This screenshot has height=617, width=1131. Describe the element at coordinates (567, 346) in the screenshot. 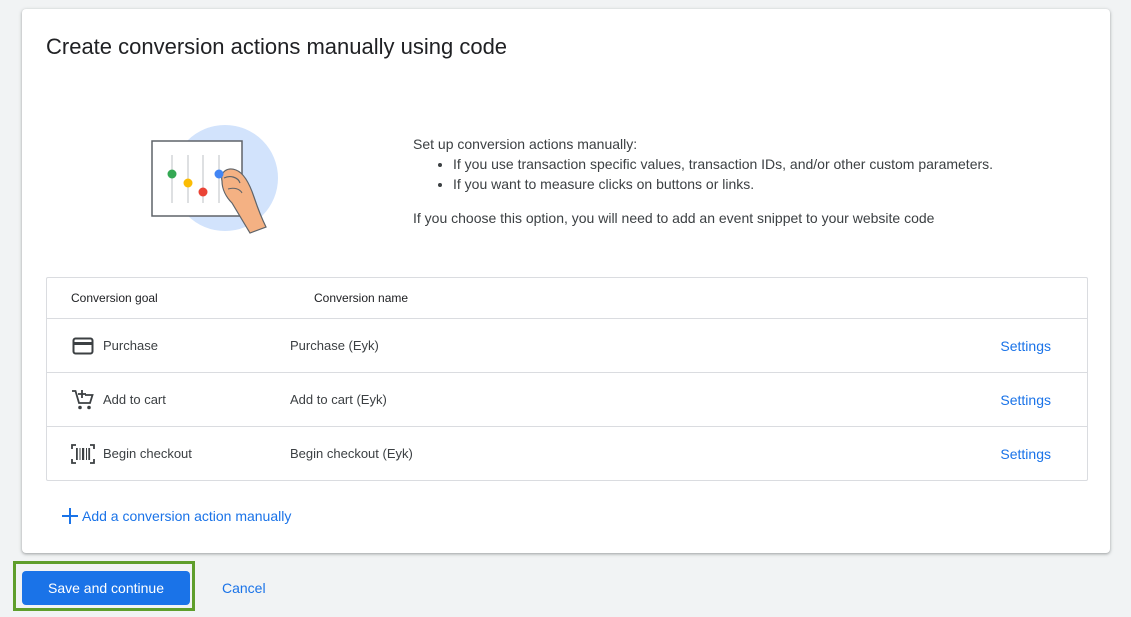

I see `table-row: Purchase Purchase (Eyk) Settings` at that location.